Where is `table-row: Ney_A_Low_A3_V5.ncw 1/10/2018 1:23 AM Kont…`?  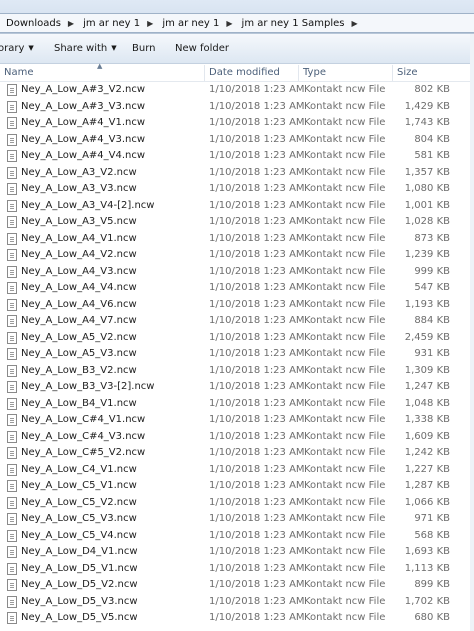 table-row: Ney_A_Low_A3_V5.ncw 1/10/2018 1:23 AM Kont… is located at coordinates (237, 222).